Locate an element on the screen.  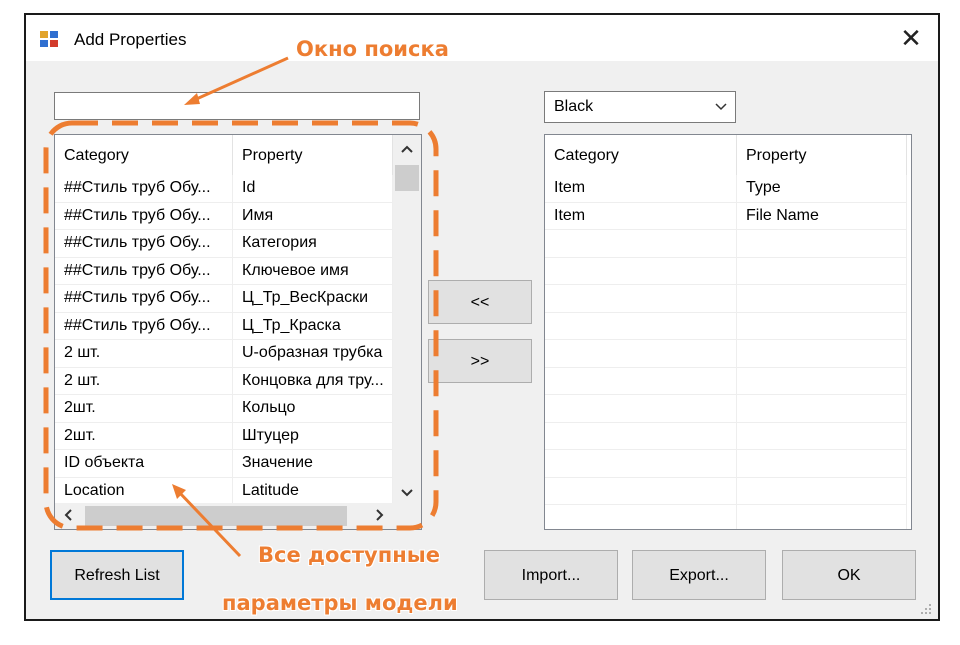
cell-property: Штуцер is located at coordinates (313, 435).